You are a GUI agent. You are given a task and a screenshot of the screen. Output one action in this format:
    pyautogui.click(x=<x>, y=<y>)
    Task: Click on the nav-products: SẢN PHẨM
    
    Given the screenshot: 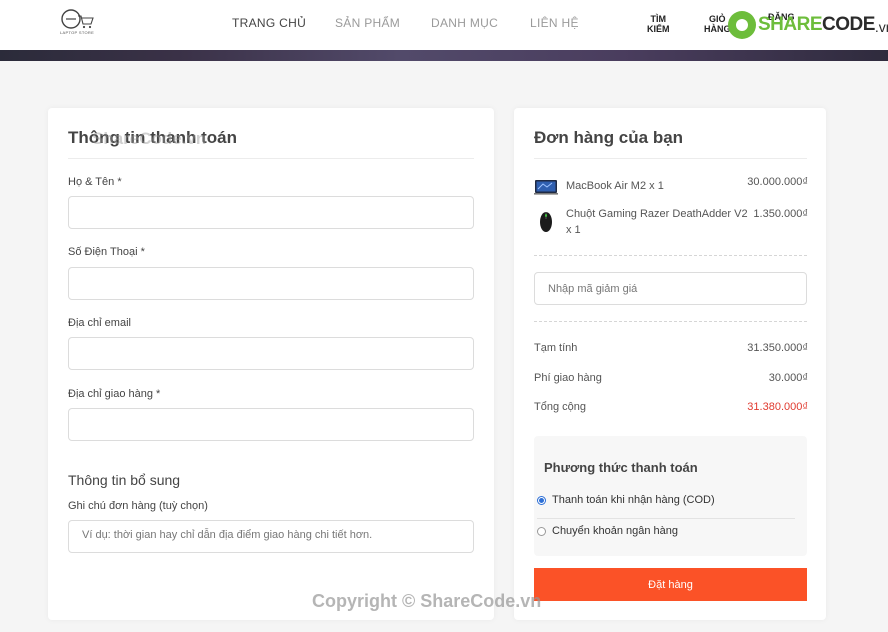 What is the action you would take?
    pyautogui.click(x=367, y=23)
    